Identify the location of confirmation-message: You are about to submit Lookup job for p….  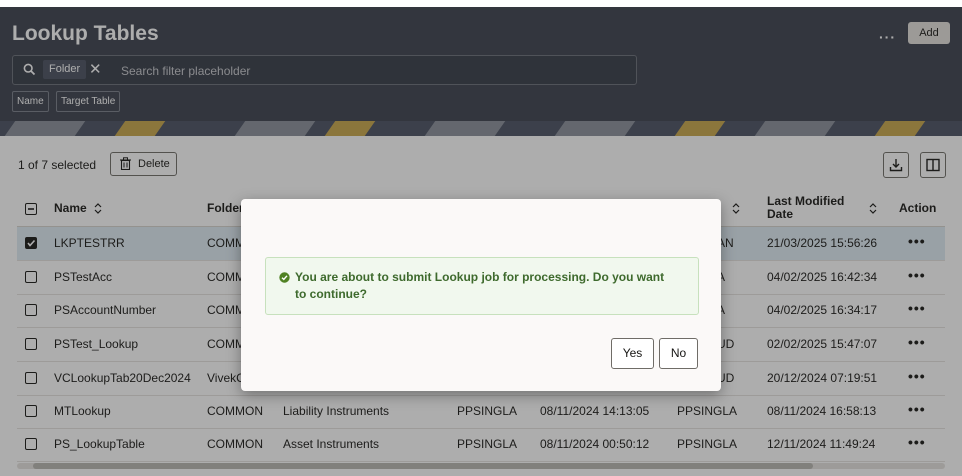
(480, 285).